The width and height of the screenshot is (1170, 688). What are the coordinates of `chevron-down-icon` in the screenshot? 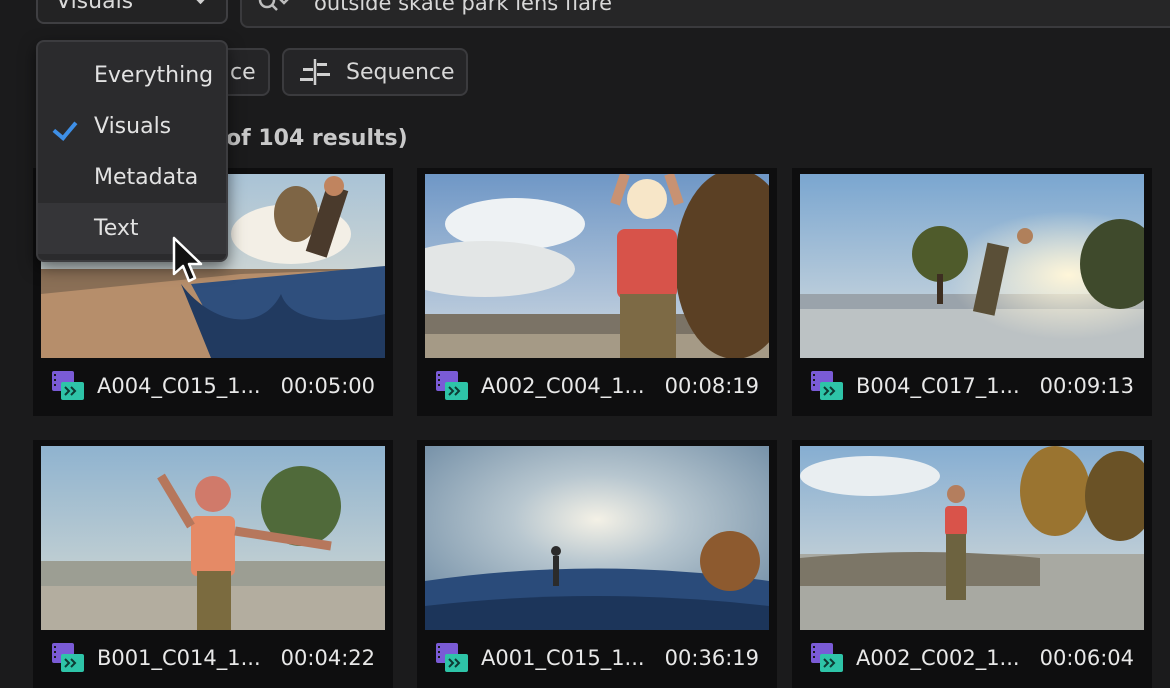 It's located at (200, 2).